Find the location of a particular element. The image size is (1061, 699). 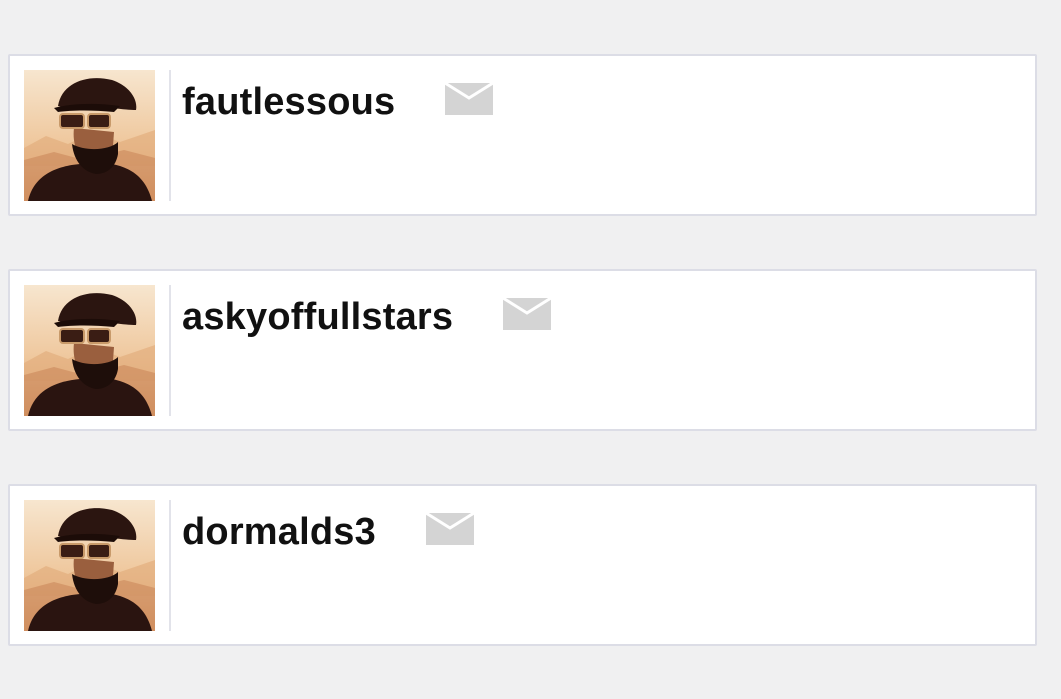

user-header: askyoffullstars is located at coordinates (367, 317).